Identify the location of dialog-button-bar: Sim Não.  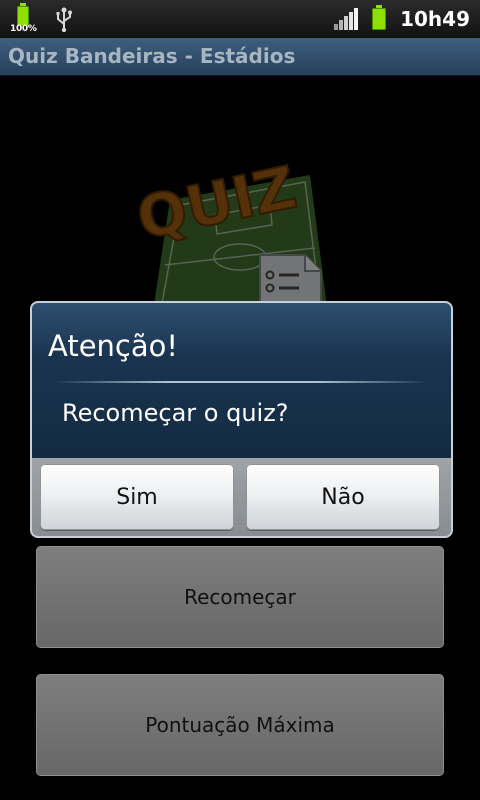
(241, 497).